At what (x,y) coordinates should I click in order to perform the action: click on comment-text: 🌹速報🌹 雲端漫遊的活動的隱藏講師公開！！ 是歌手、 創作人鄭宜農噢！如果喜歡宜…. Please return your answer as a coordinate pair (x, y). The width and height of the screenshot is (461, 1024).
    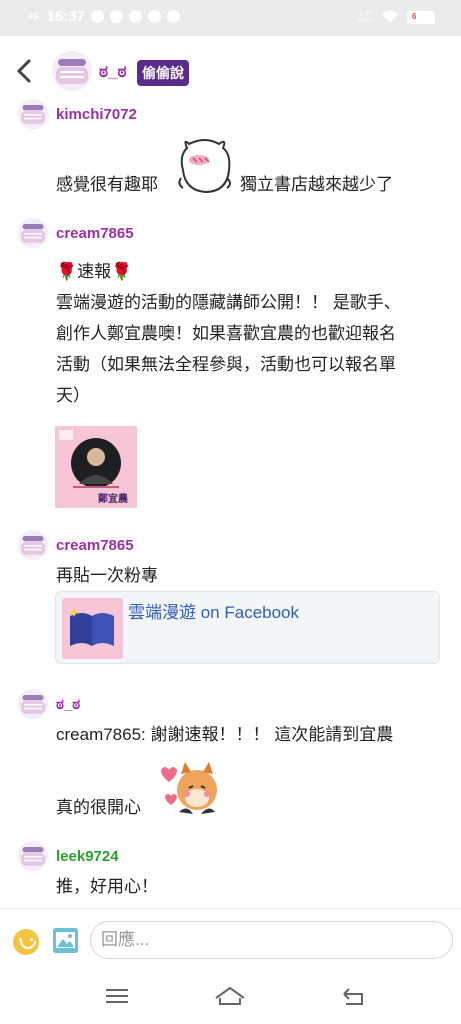
    Looking at the image, I should click on (228, 333).